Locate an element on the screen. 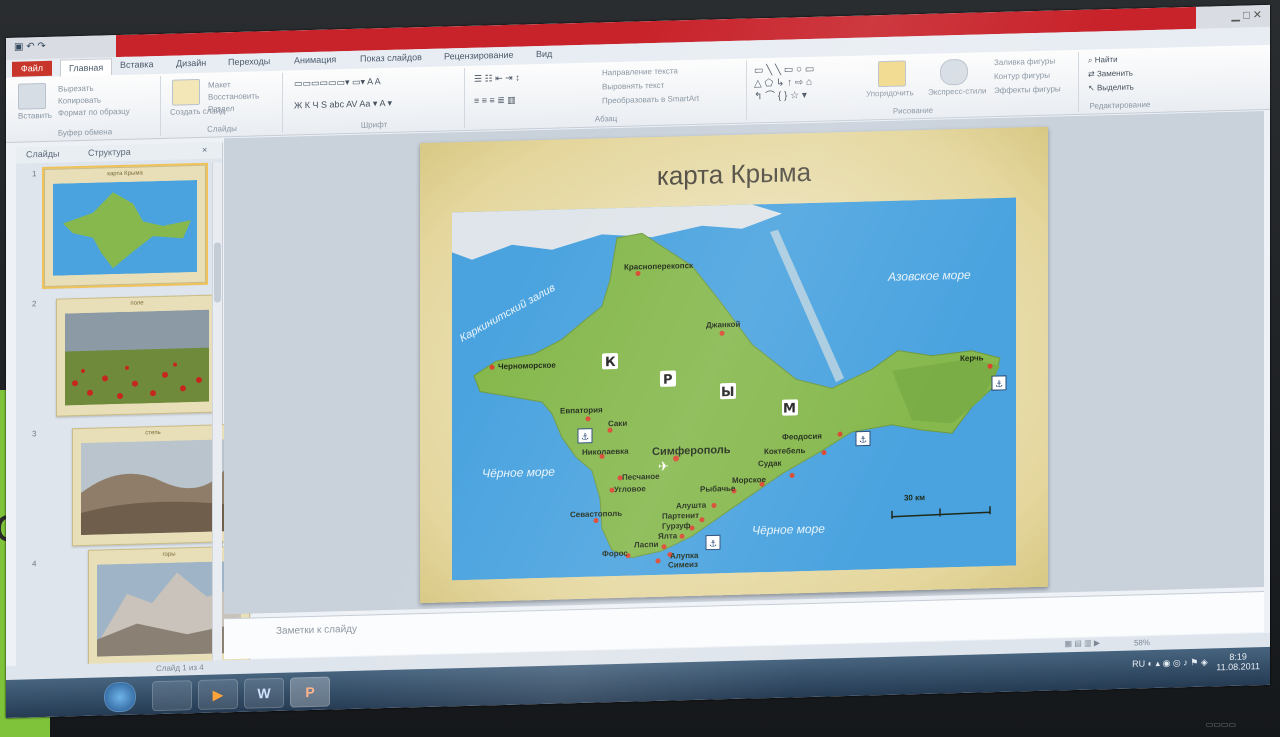  city-label: Николаевка is located at coordinates (605, 452).